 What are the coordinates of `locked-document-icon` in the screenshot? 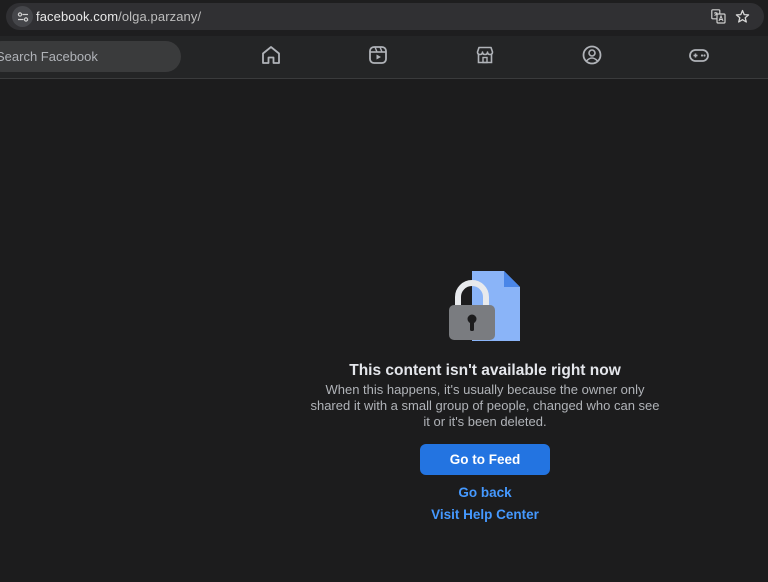 It's located at (485, 309).